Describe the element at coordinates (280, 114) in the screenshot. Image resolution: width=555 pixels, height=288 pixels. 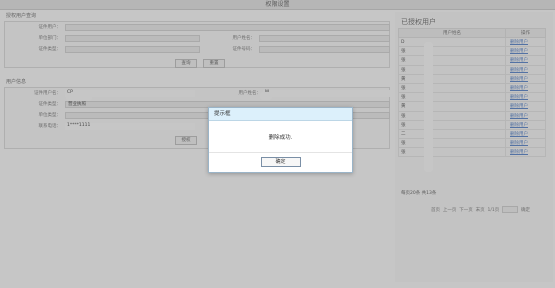
I see `dialog-title: 提示框` at that location.